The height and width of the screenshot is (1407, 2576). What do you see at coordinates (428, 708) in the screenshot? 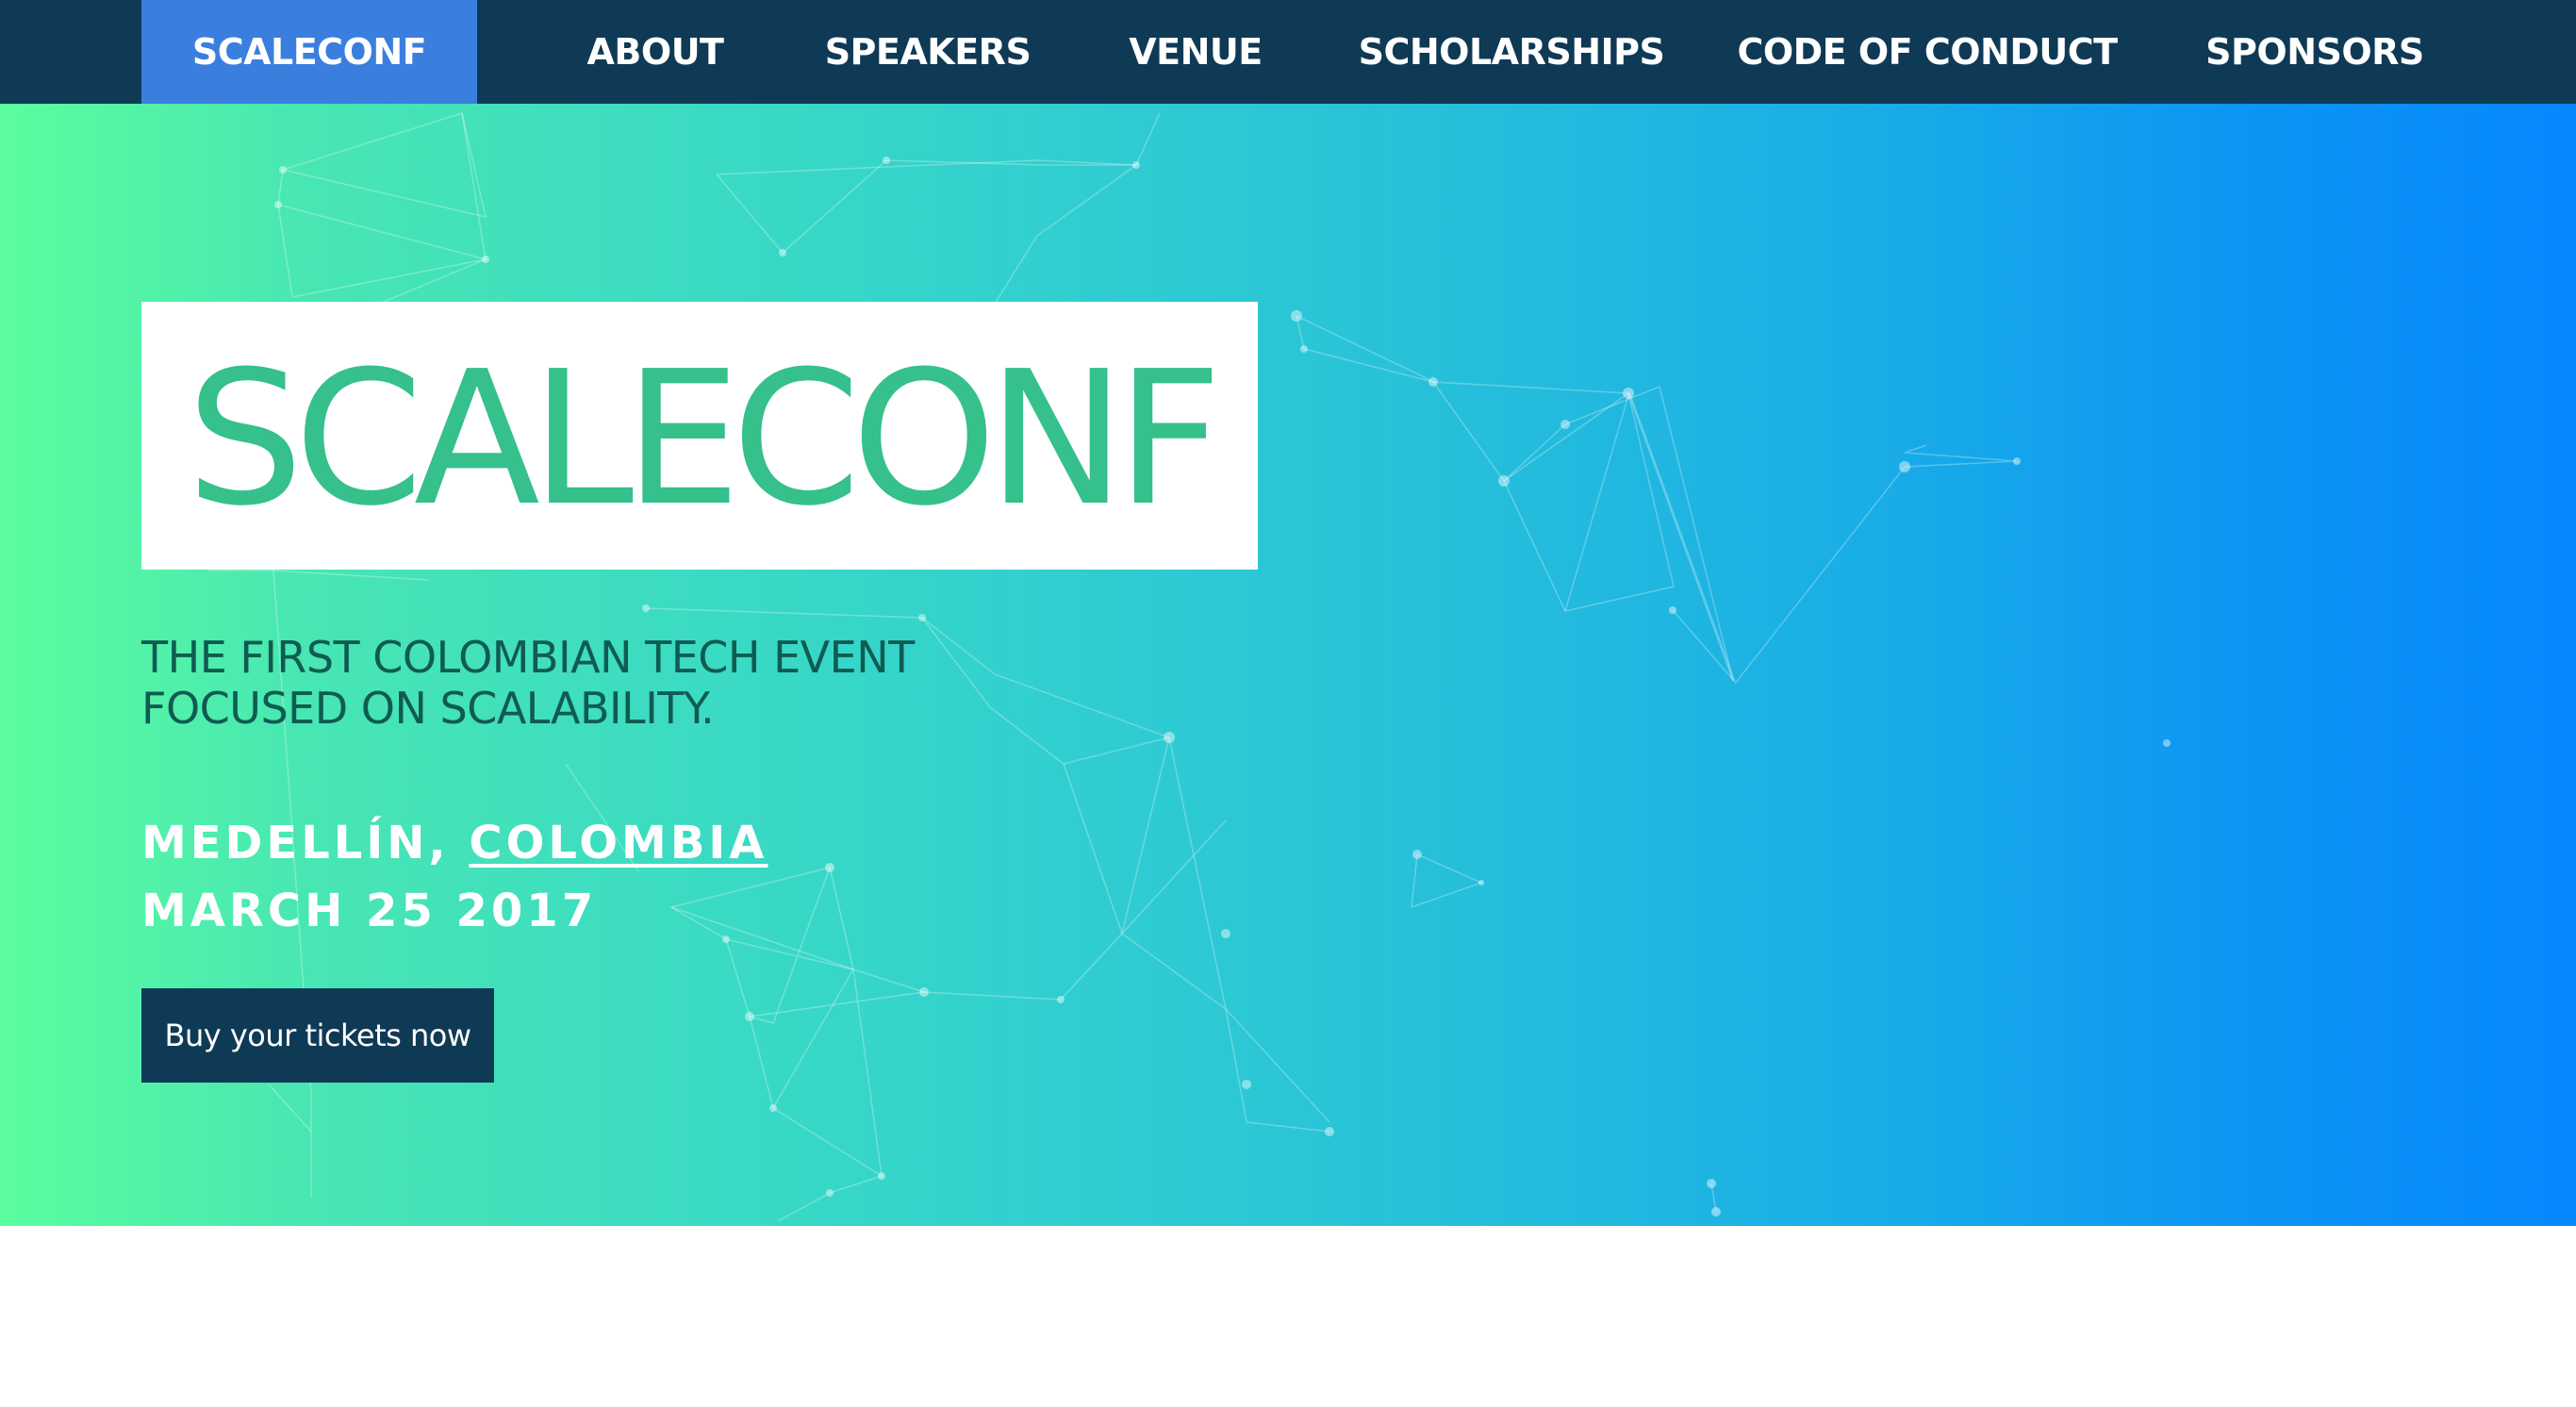
I see `tagline-line-2: FOCUSED ON SCALABILITY.` at bounding box center [428, 708].